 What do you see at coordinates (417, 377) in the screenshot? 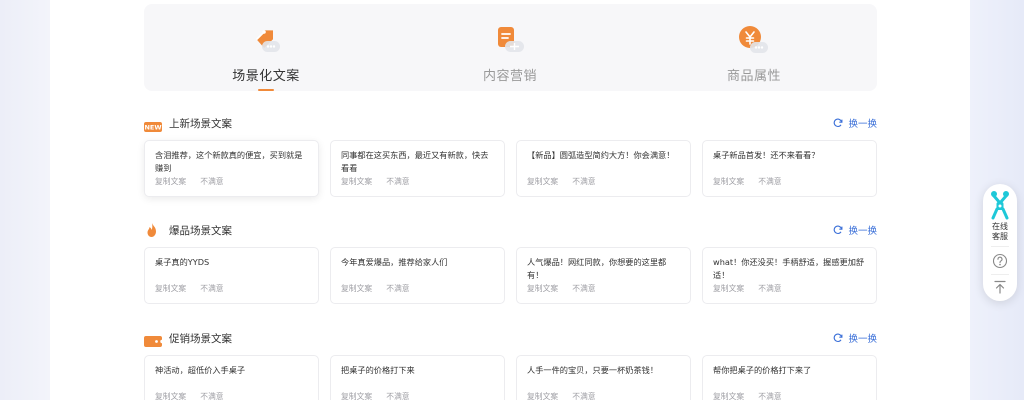
I see `copy-card: 把桌子的价格打下来 复制文案 不满意` at bounding box center [417, 377].